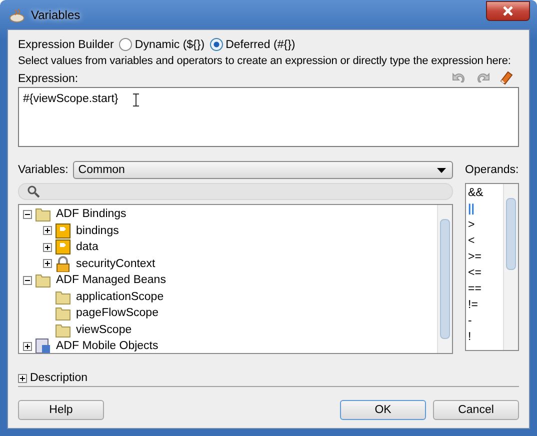 This screenshot has height=436, width=537. Describe the element at coordinates (235, 191) in the screenshot. I see `search-field` at that location.